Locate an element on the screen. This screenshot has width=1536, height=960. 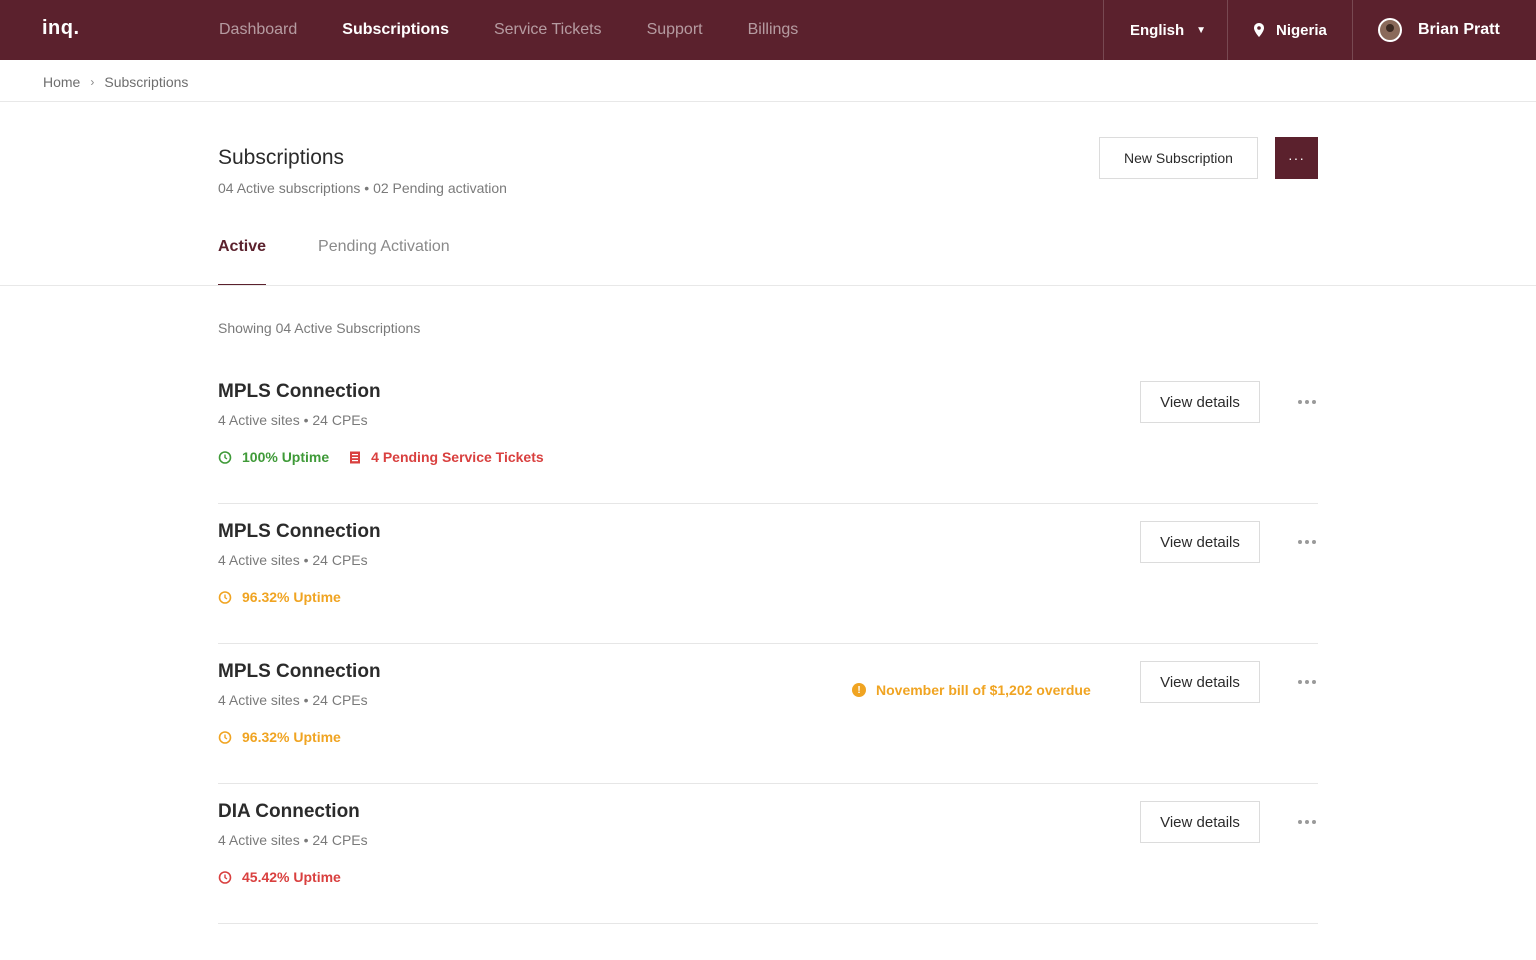
alert-icon: ! is located at coordinates (859, 690).